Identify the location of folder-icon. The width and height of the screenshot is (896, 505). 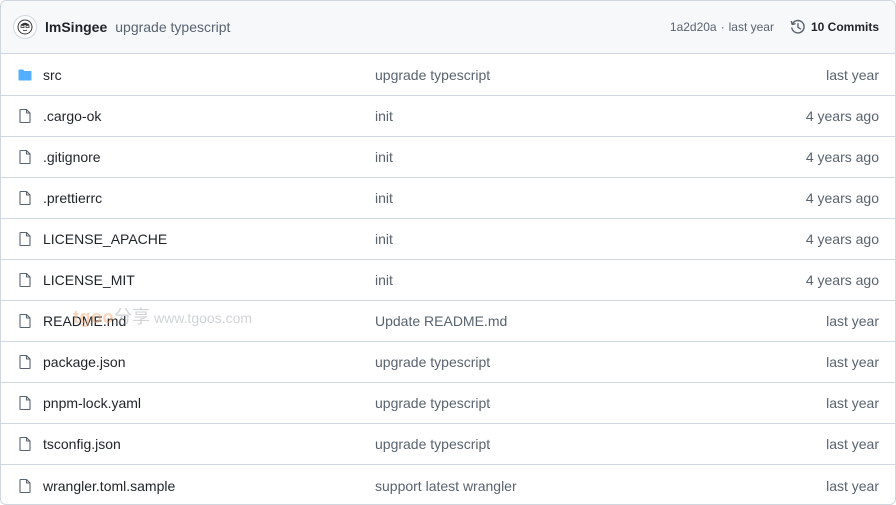
(26, 75).